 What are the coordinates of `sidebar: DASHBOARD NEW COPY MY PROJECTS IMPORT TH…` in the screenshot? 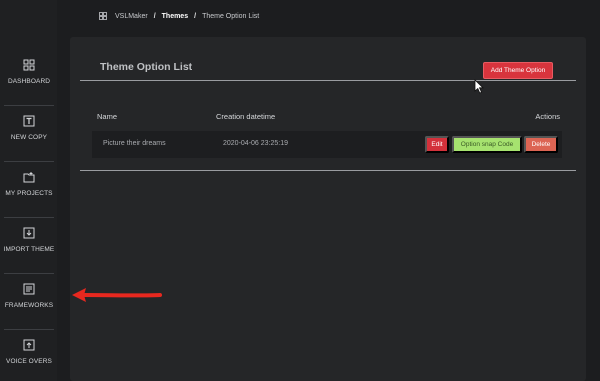 It's located at (28, 190).